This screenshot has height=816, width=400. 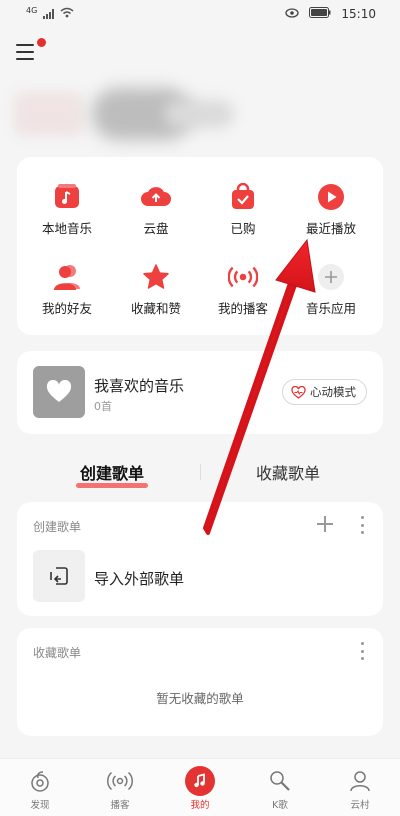 I want to click on tab-collected-playlists: 收藏歌单, so click(x=288, y=472).